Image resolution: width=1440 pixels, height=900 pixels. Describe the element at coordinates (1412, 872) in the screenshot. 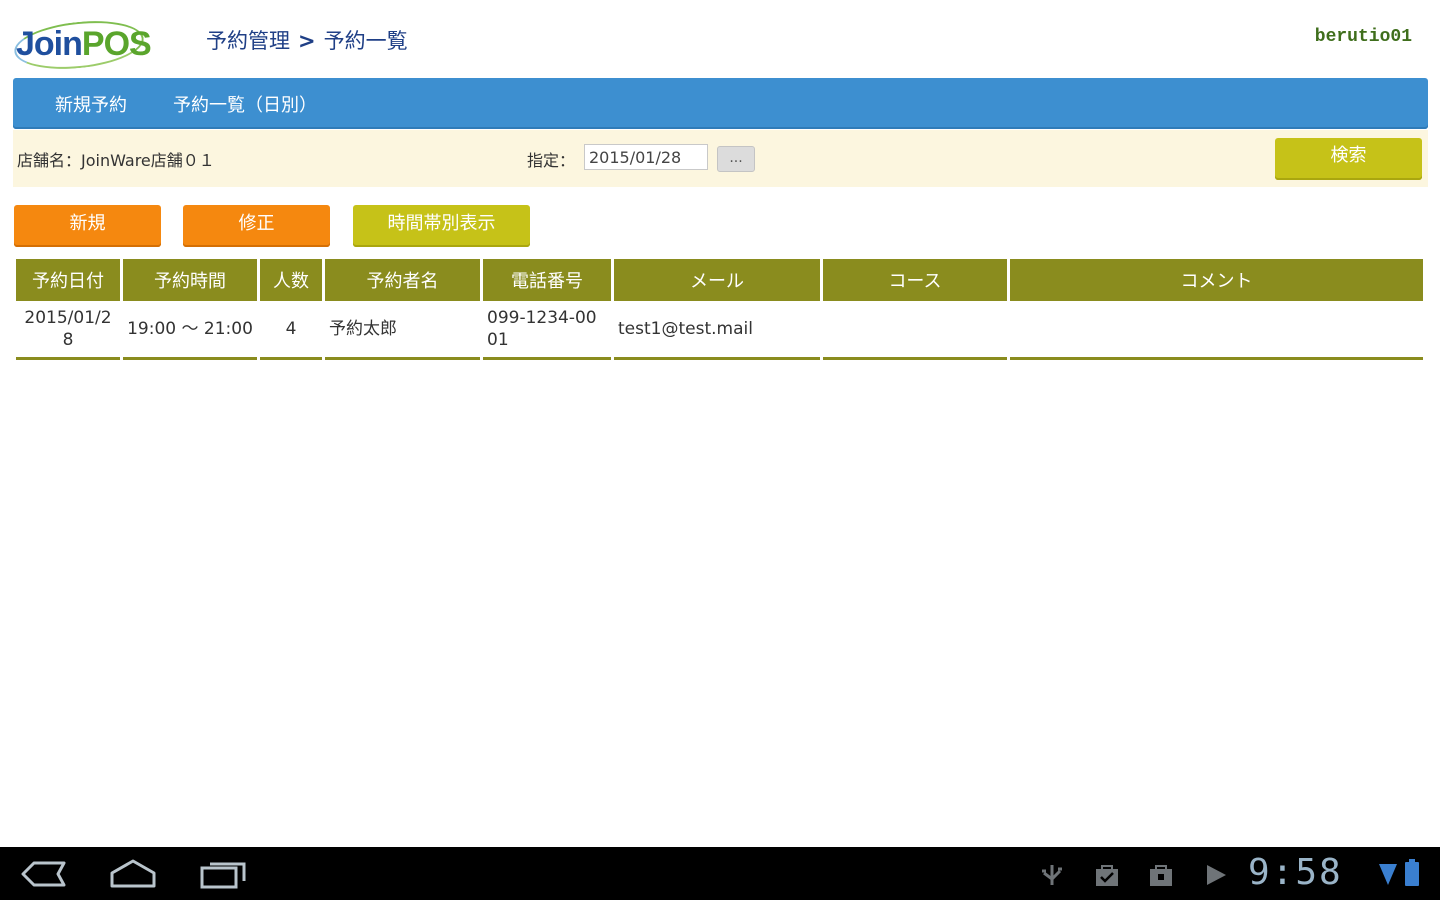

I see `battery-icon` at that location.